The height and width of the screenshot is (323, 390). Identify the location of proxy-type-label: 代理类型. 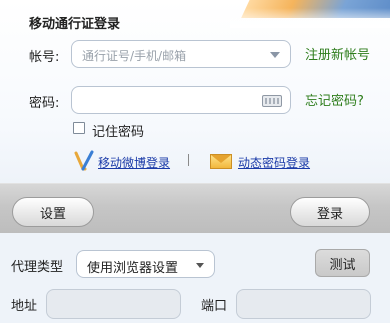
(37, 267).